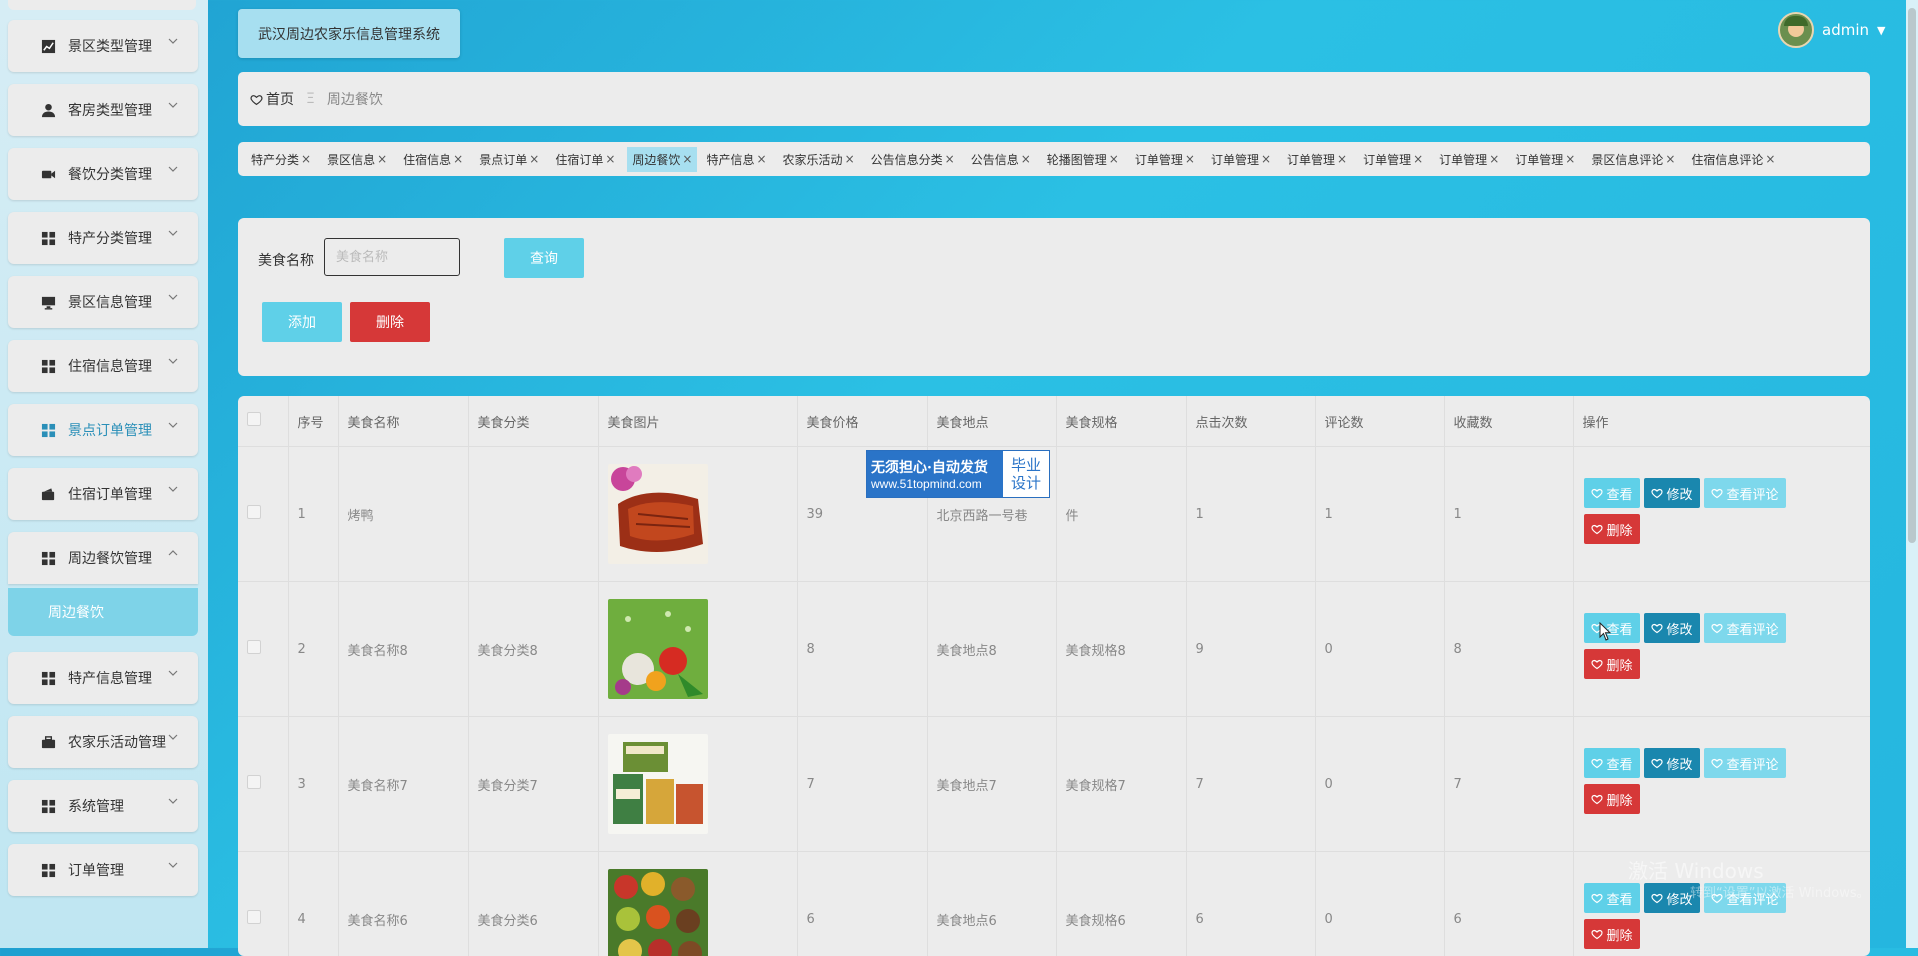 This screenshot has width=1918, height=956. What do you see at coordinates (822, 159) in the screenshot?
I see `tab-7: 农家乐活动×` at bounding box center [822, 159].